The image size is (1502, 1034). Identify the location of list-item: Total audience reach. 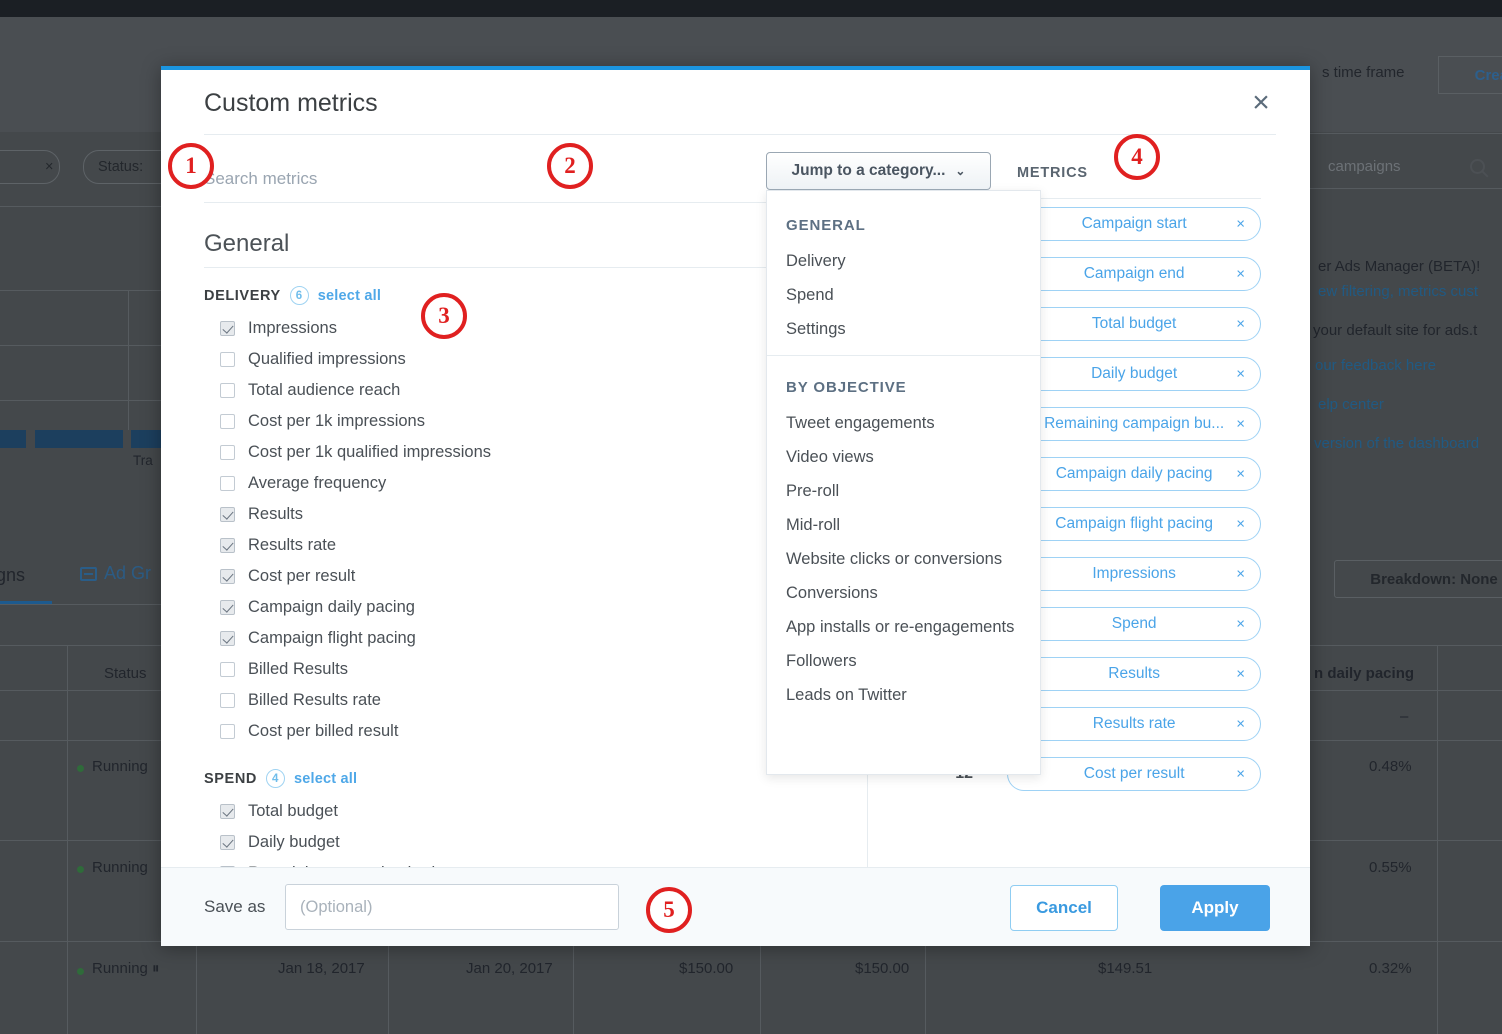
(532, 390).